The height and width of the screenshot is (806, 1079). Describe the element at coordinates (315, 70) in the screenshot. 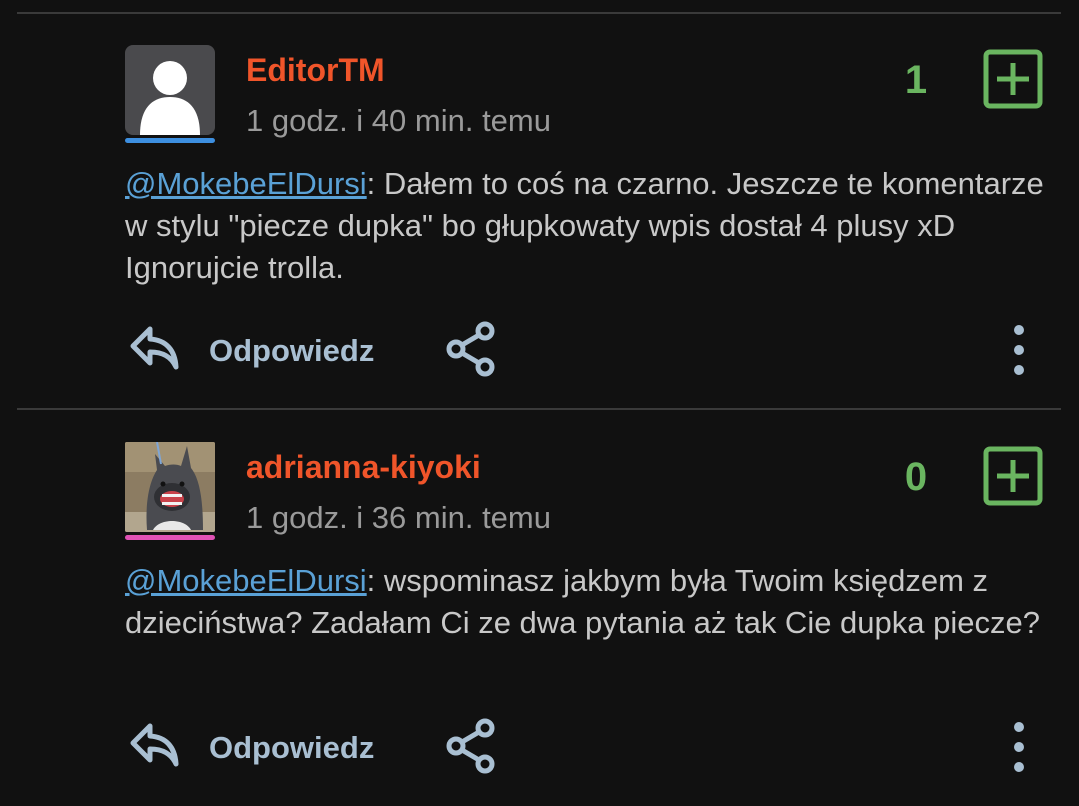

I see `author-name: EditorTM` at that location.